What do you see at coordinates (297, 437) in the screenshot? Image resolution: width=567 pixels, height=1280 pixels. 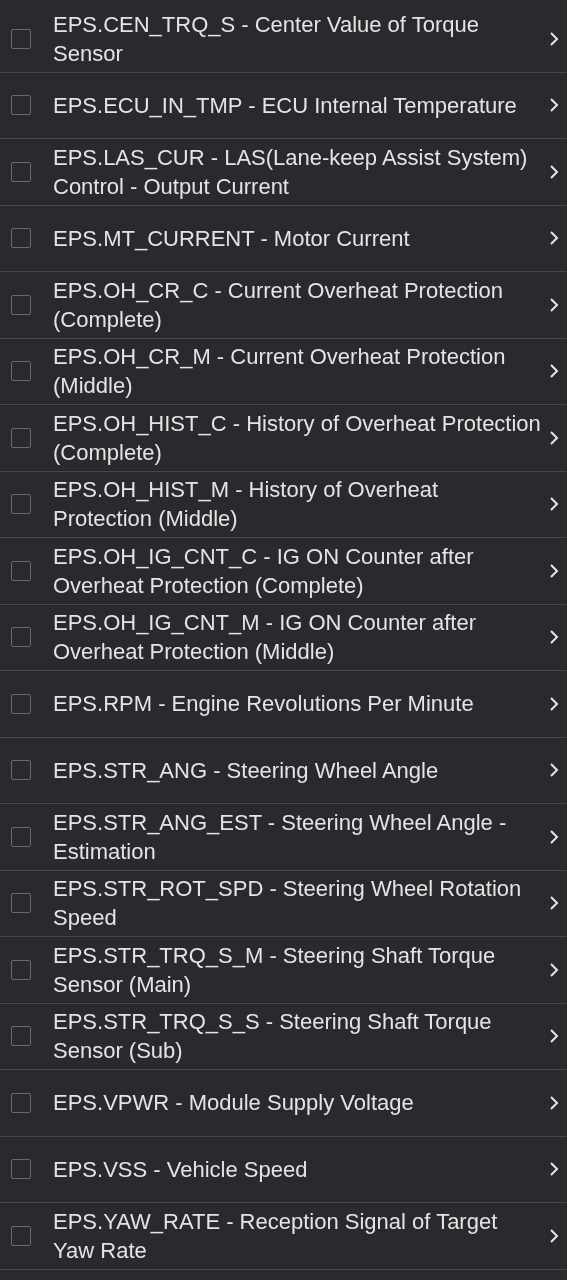 I see `item-label: EPS.OH_HIST_C - History of Overheat Protection (Complete)` at bounding box center [297, 437].